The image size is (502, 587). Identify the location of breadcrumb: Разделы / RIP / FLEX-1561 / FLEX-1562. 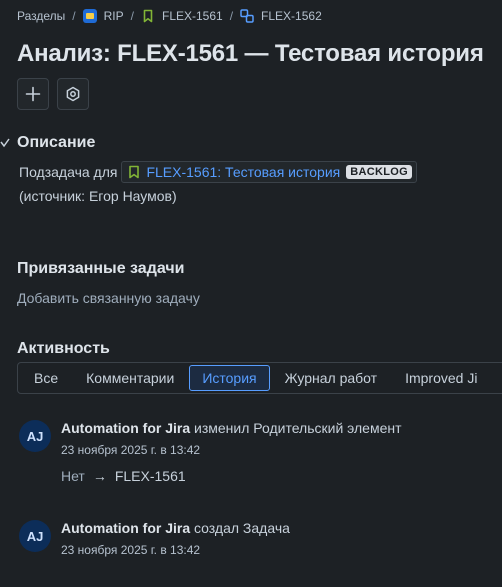
(169, 16).